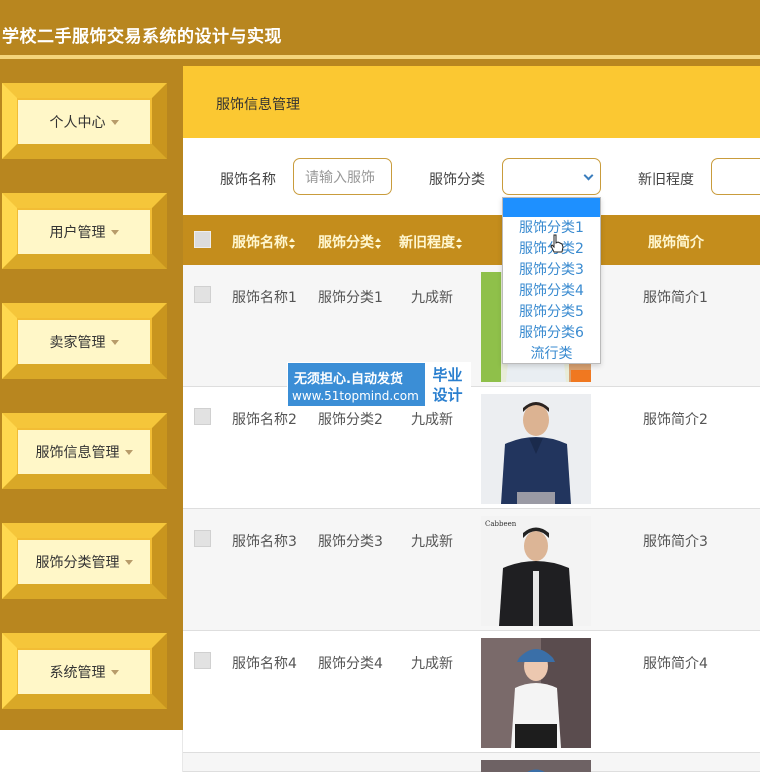 The height and width of the screenshot is (772, 760). I want to click on cell-intro: 服饰简介4, so click(675, 664).